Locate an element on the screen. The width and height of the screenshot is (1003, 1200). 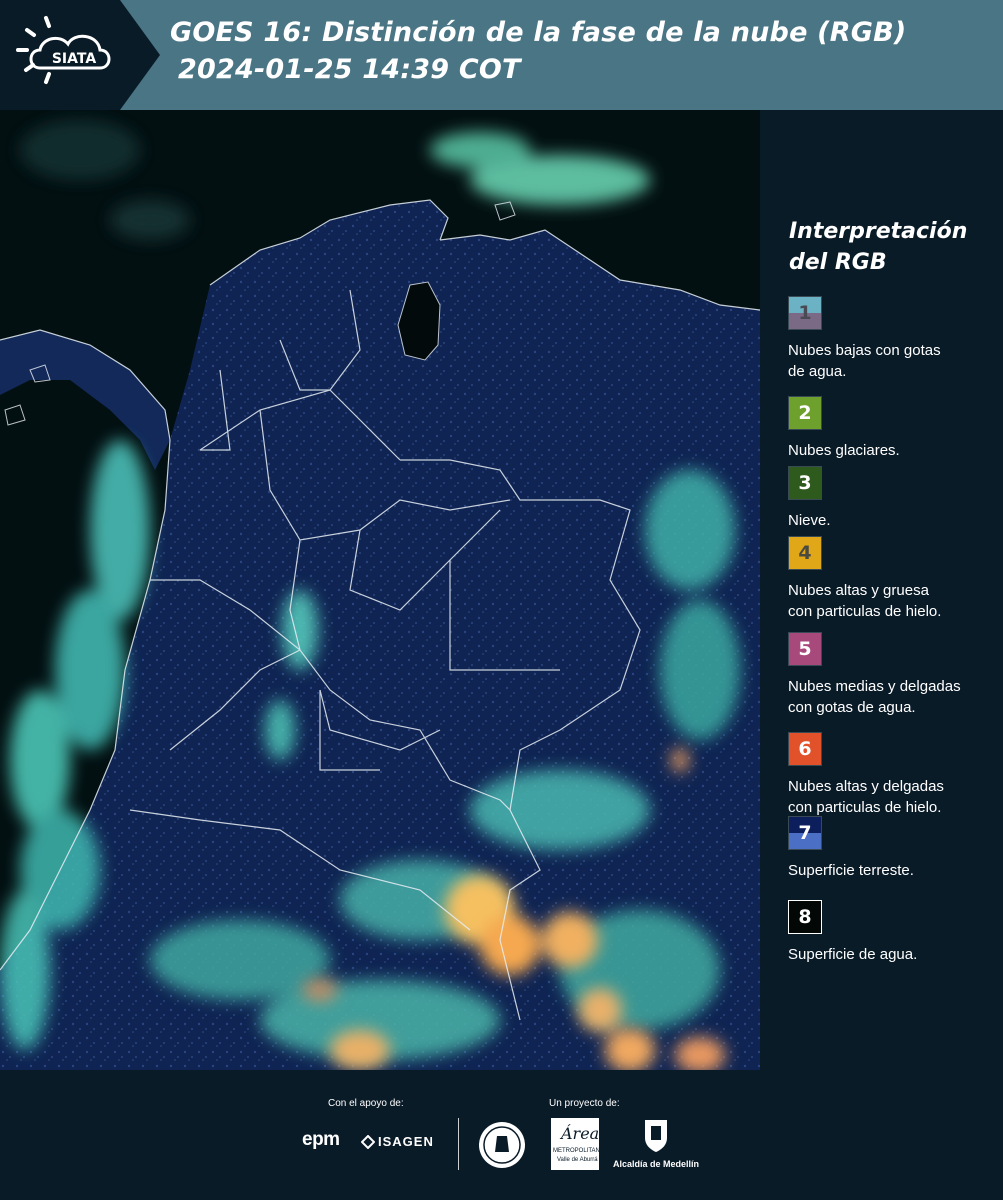
legend-label-line-2: con gotas de agua. is located at coordinates (852, 707).